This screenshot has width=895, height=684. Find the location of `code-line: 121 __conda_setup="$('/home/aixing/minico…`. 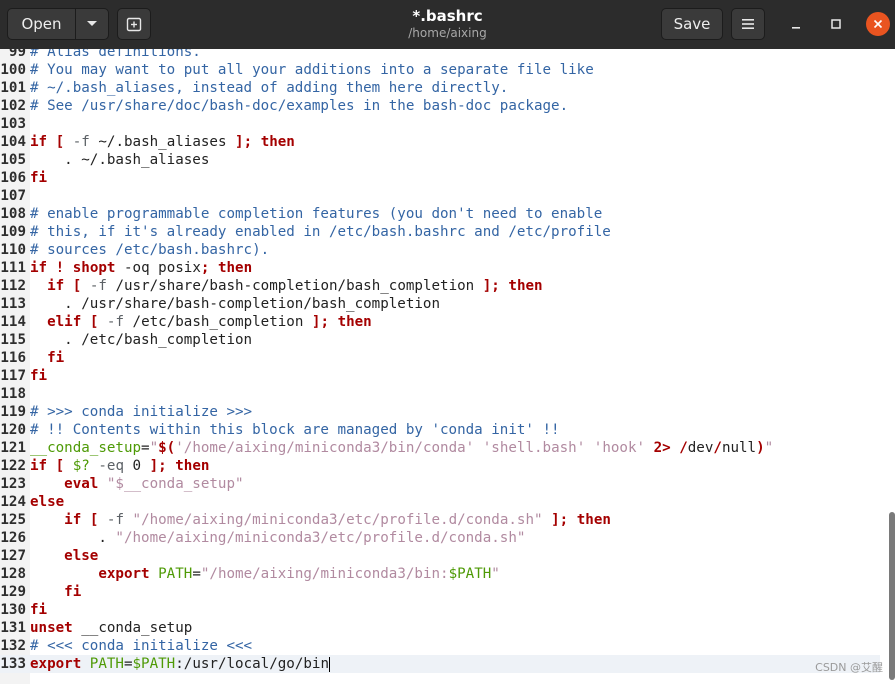

code-line: 121 __conda_setup="$('/home/aixing/minico… is located at coordinates (440, 448).